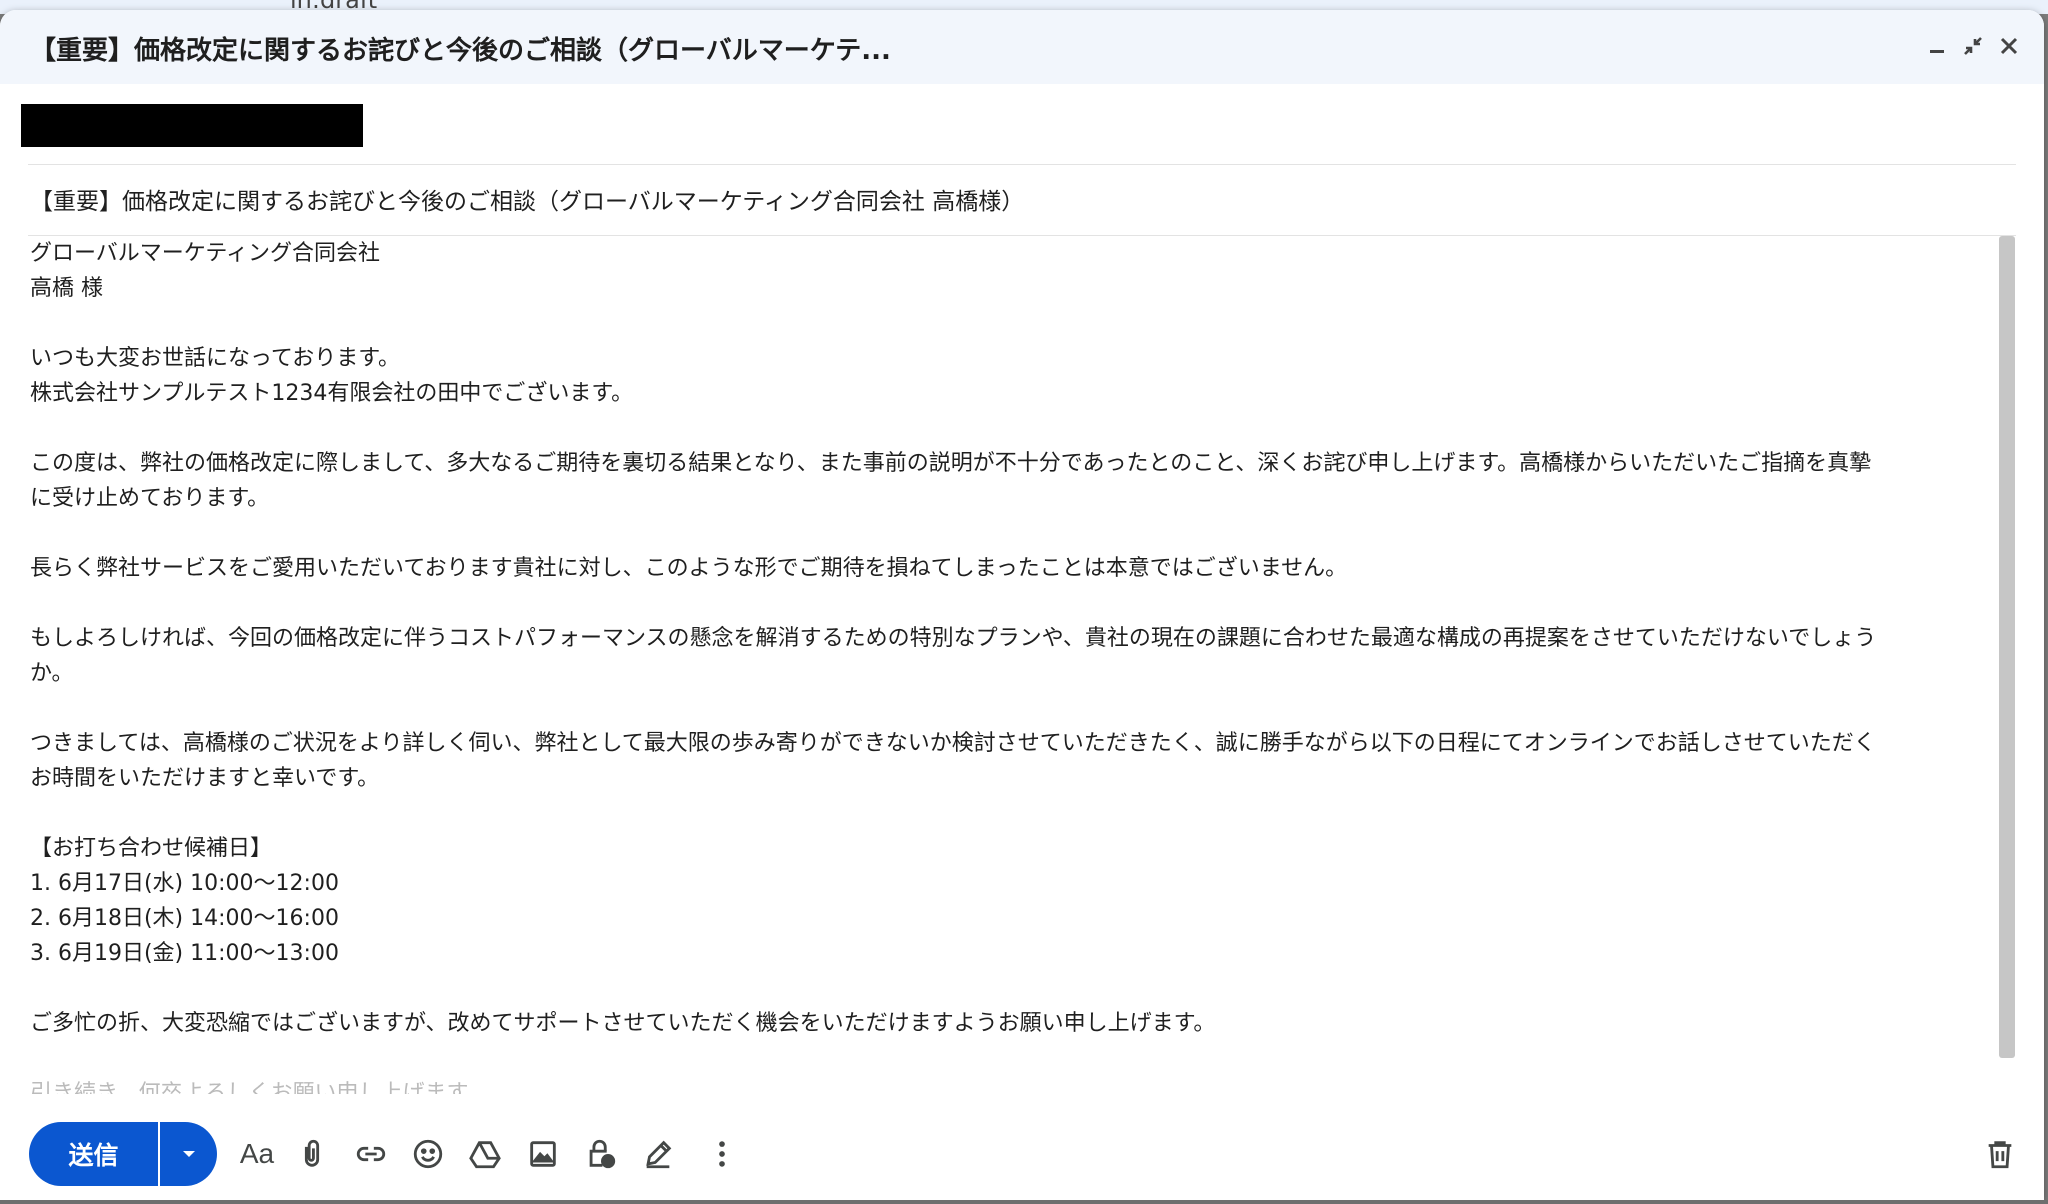 This screenshot has height=1204, width=2048. What do you see at coordinates (428, 1154) in the screenshot?
I see `emoji-icon` at bounding box center [428, 1154].